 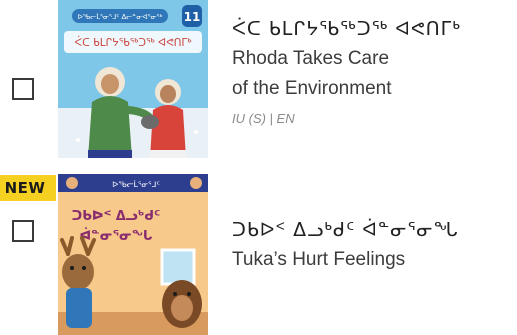 I want to click on book-cover: ᐅᖃᓕᒫᕐᓂᕐᒧᑦ ᑐᑲᐅᑉ ᐃᓗᒃᑯᑦ ᐋᓐᓂᕐᓂᖓ, so click(x=133, y=254).